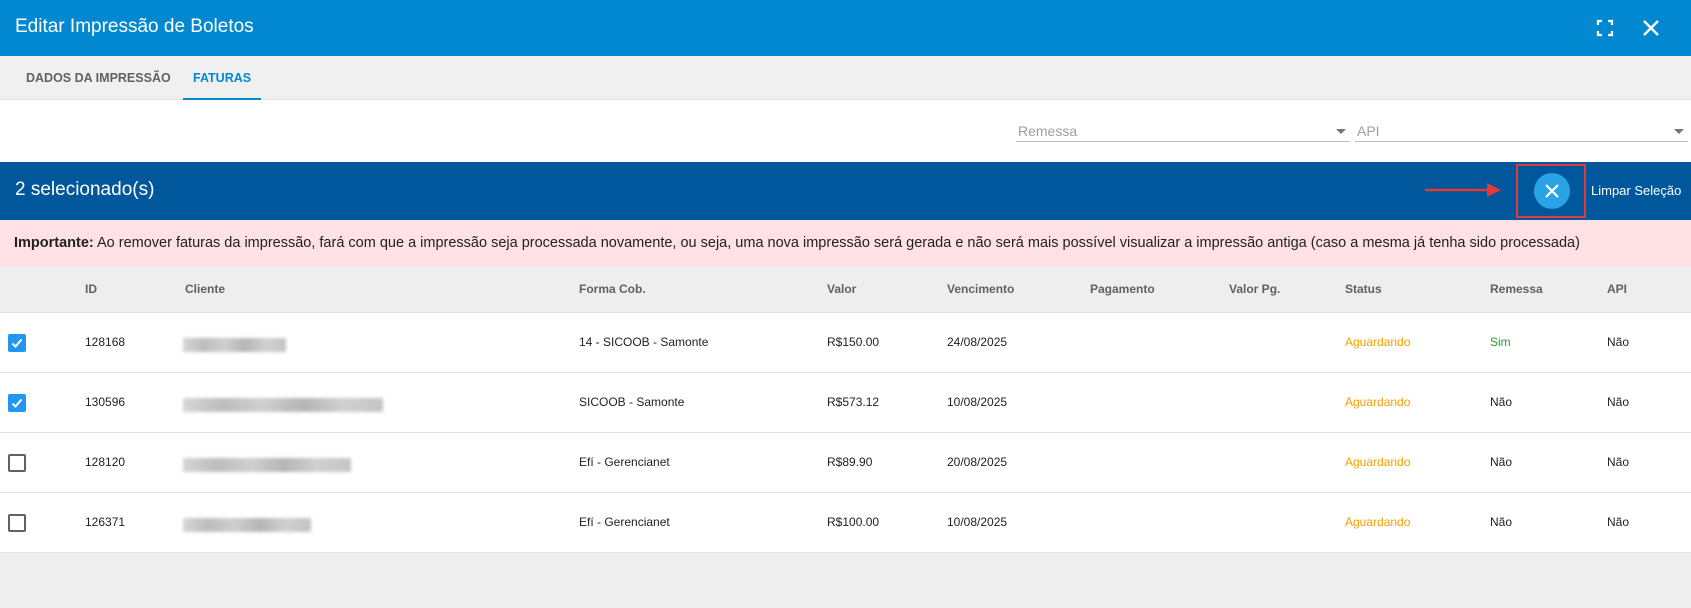 The height and width of the screenshot is (608, 1691). What do you see at coordinates (845, 191) in the screenshot?
I see `selection-bar: 2 selecionado(s) Limpar Seleção` at bounding box center [845, 191].